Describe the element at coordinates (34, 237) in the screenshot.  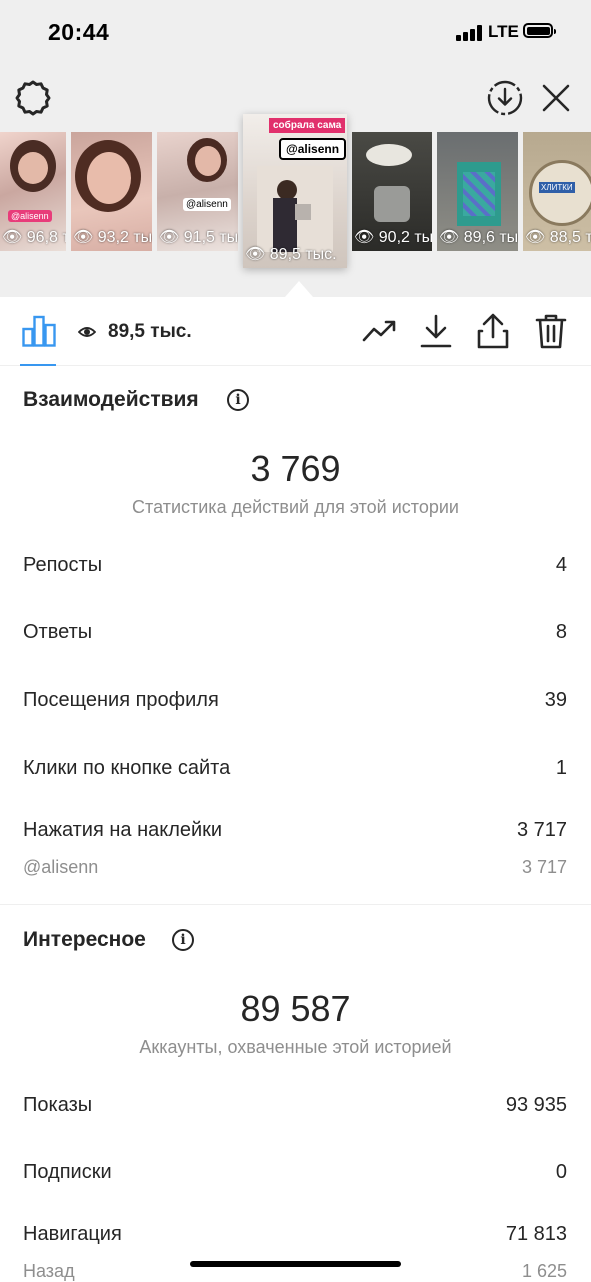
I see `thumb-views: 👁 96,8 тыс.` at that location.